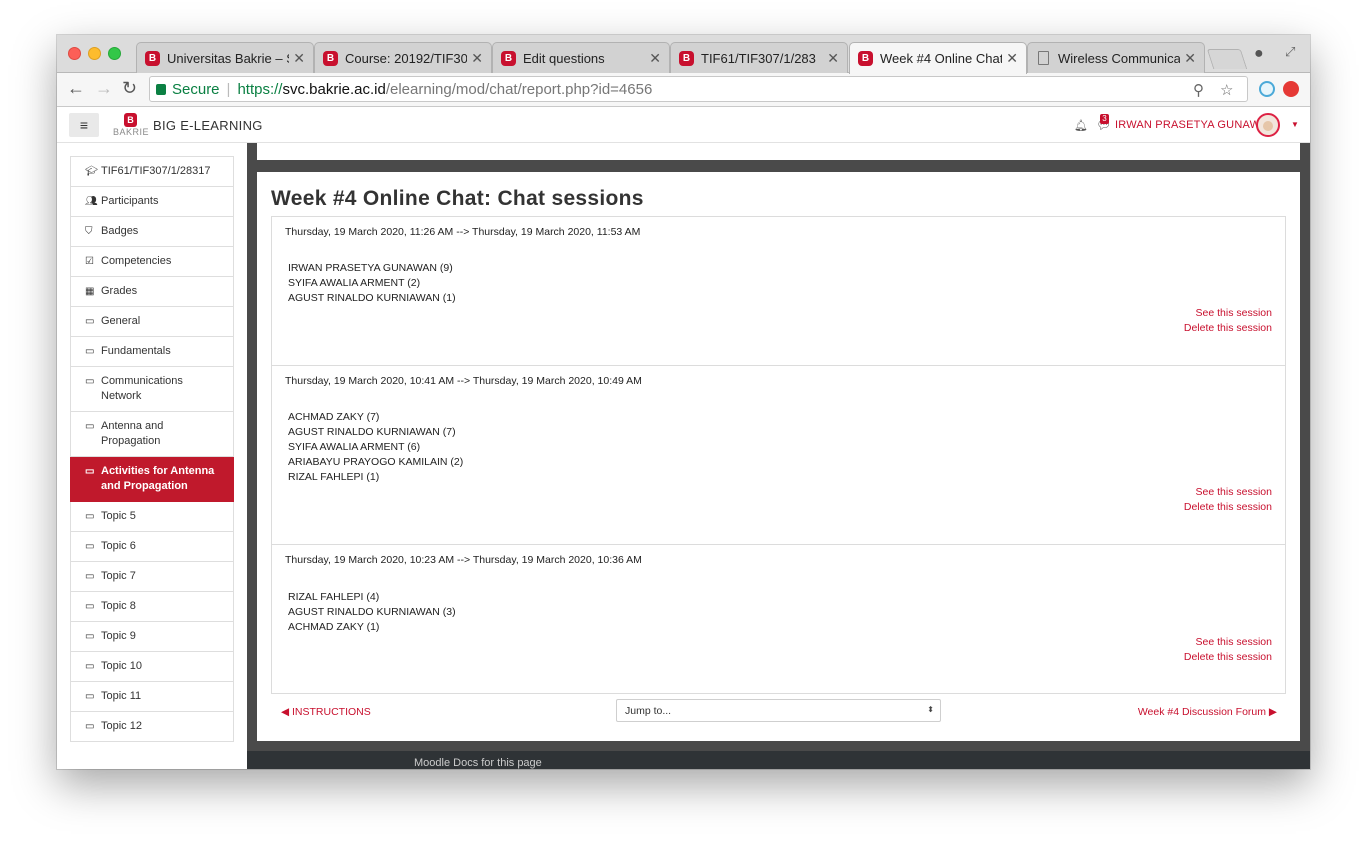 The height and width of the screenshot is (848, 1367). Describe the element at coordinates (941, 58) in the screenshot. I see `tab-title: Week #4 Online Chat` at that location.